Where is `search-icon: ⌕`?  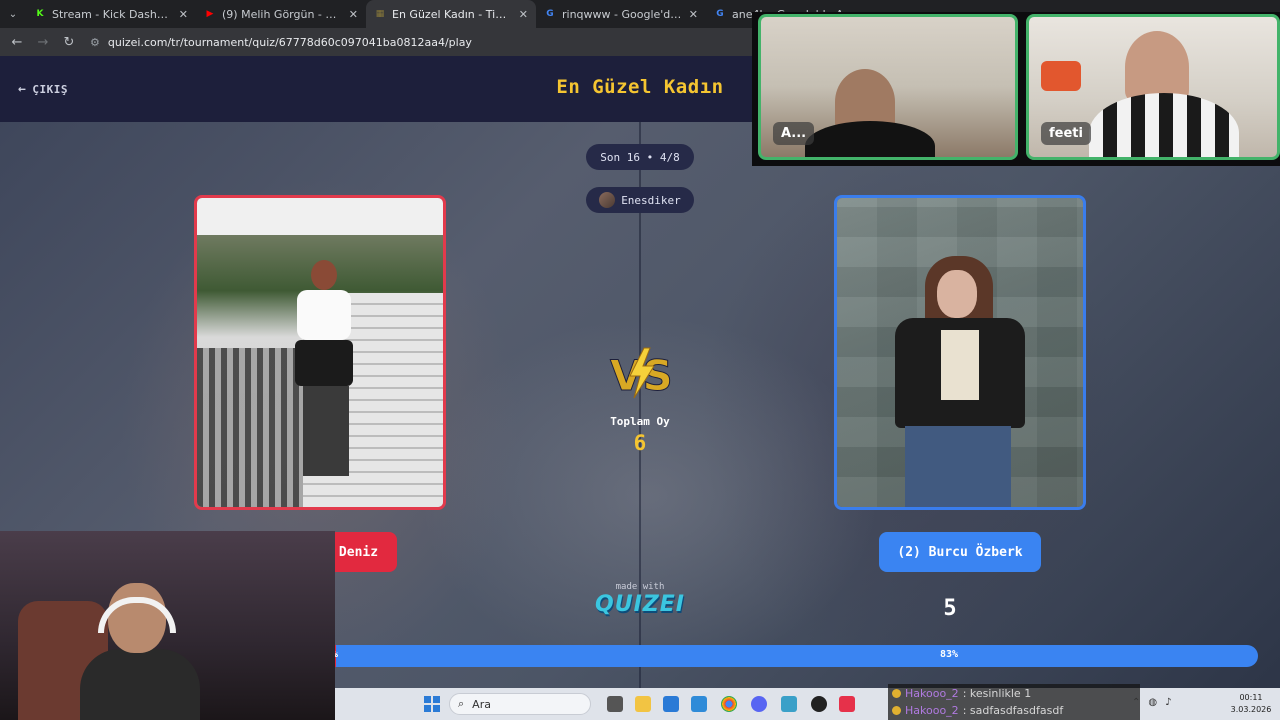 search-icon: ⌕ is located at coordinates (461, 703).